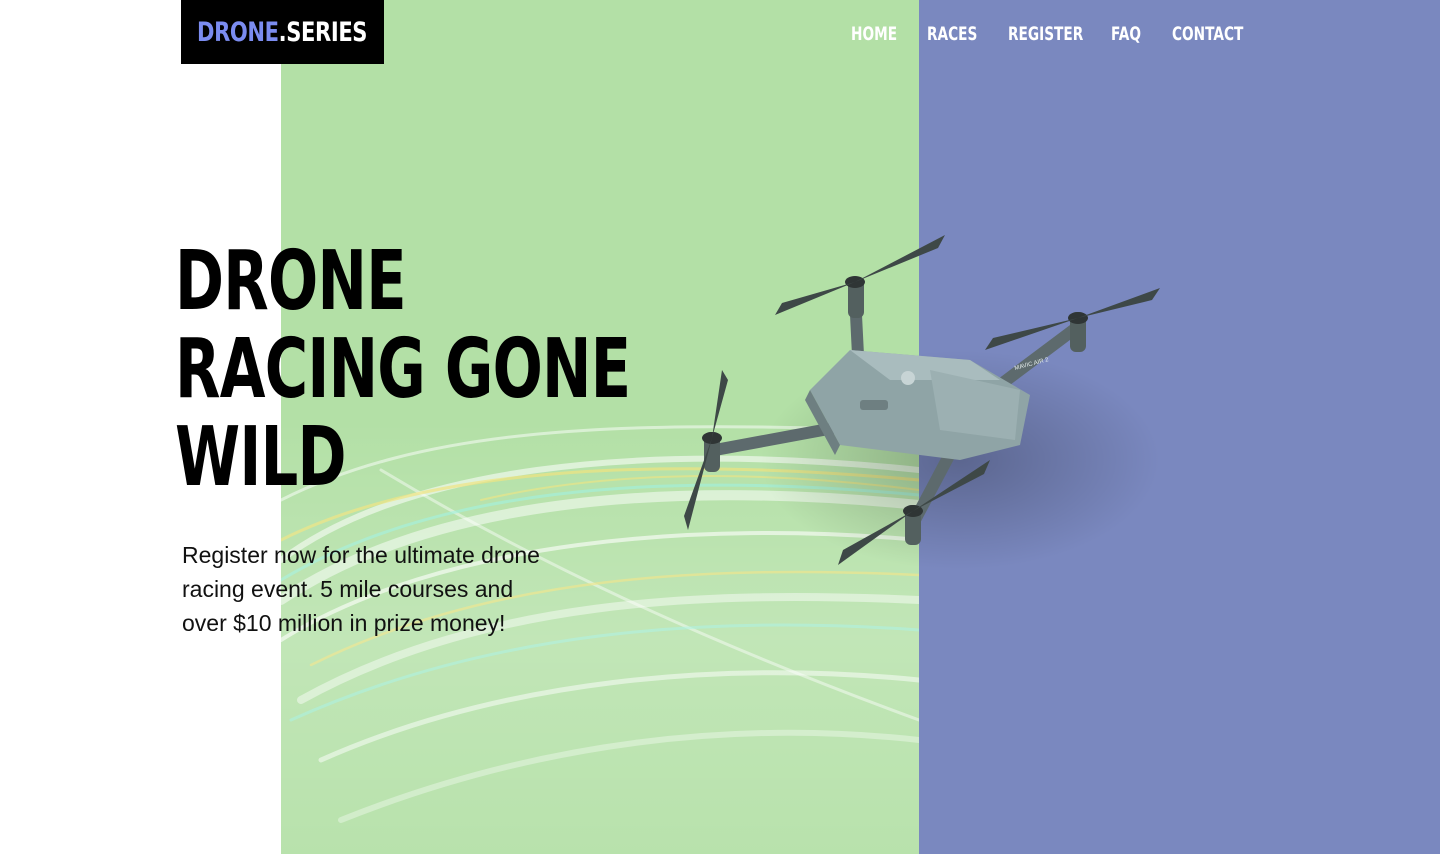 This screenshot has width=1440, height=854. What do you see at coordinates (720, 34) in the screenshot?
I see `main-nav: HOME RACES REGISTER FAQ CONTACT` at bounding box center [720, 34].